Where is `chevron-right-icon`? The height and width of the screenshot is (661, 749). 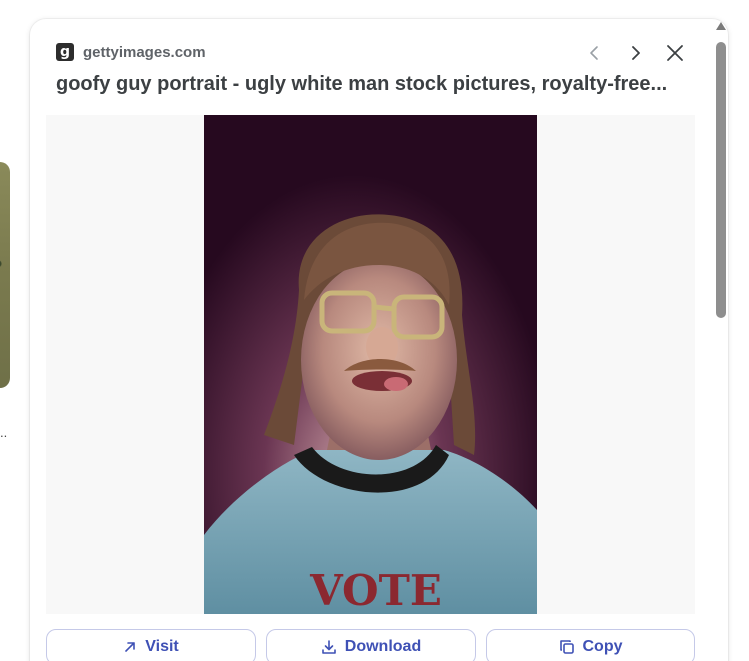 chevron-right-icon is located at coordinates (636, 53).